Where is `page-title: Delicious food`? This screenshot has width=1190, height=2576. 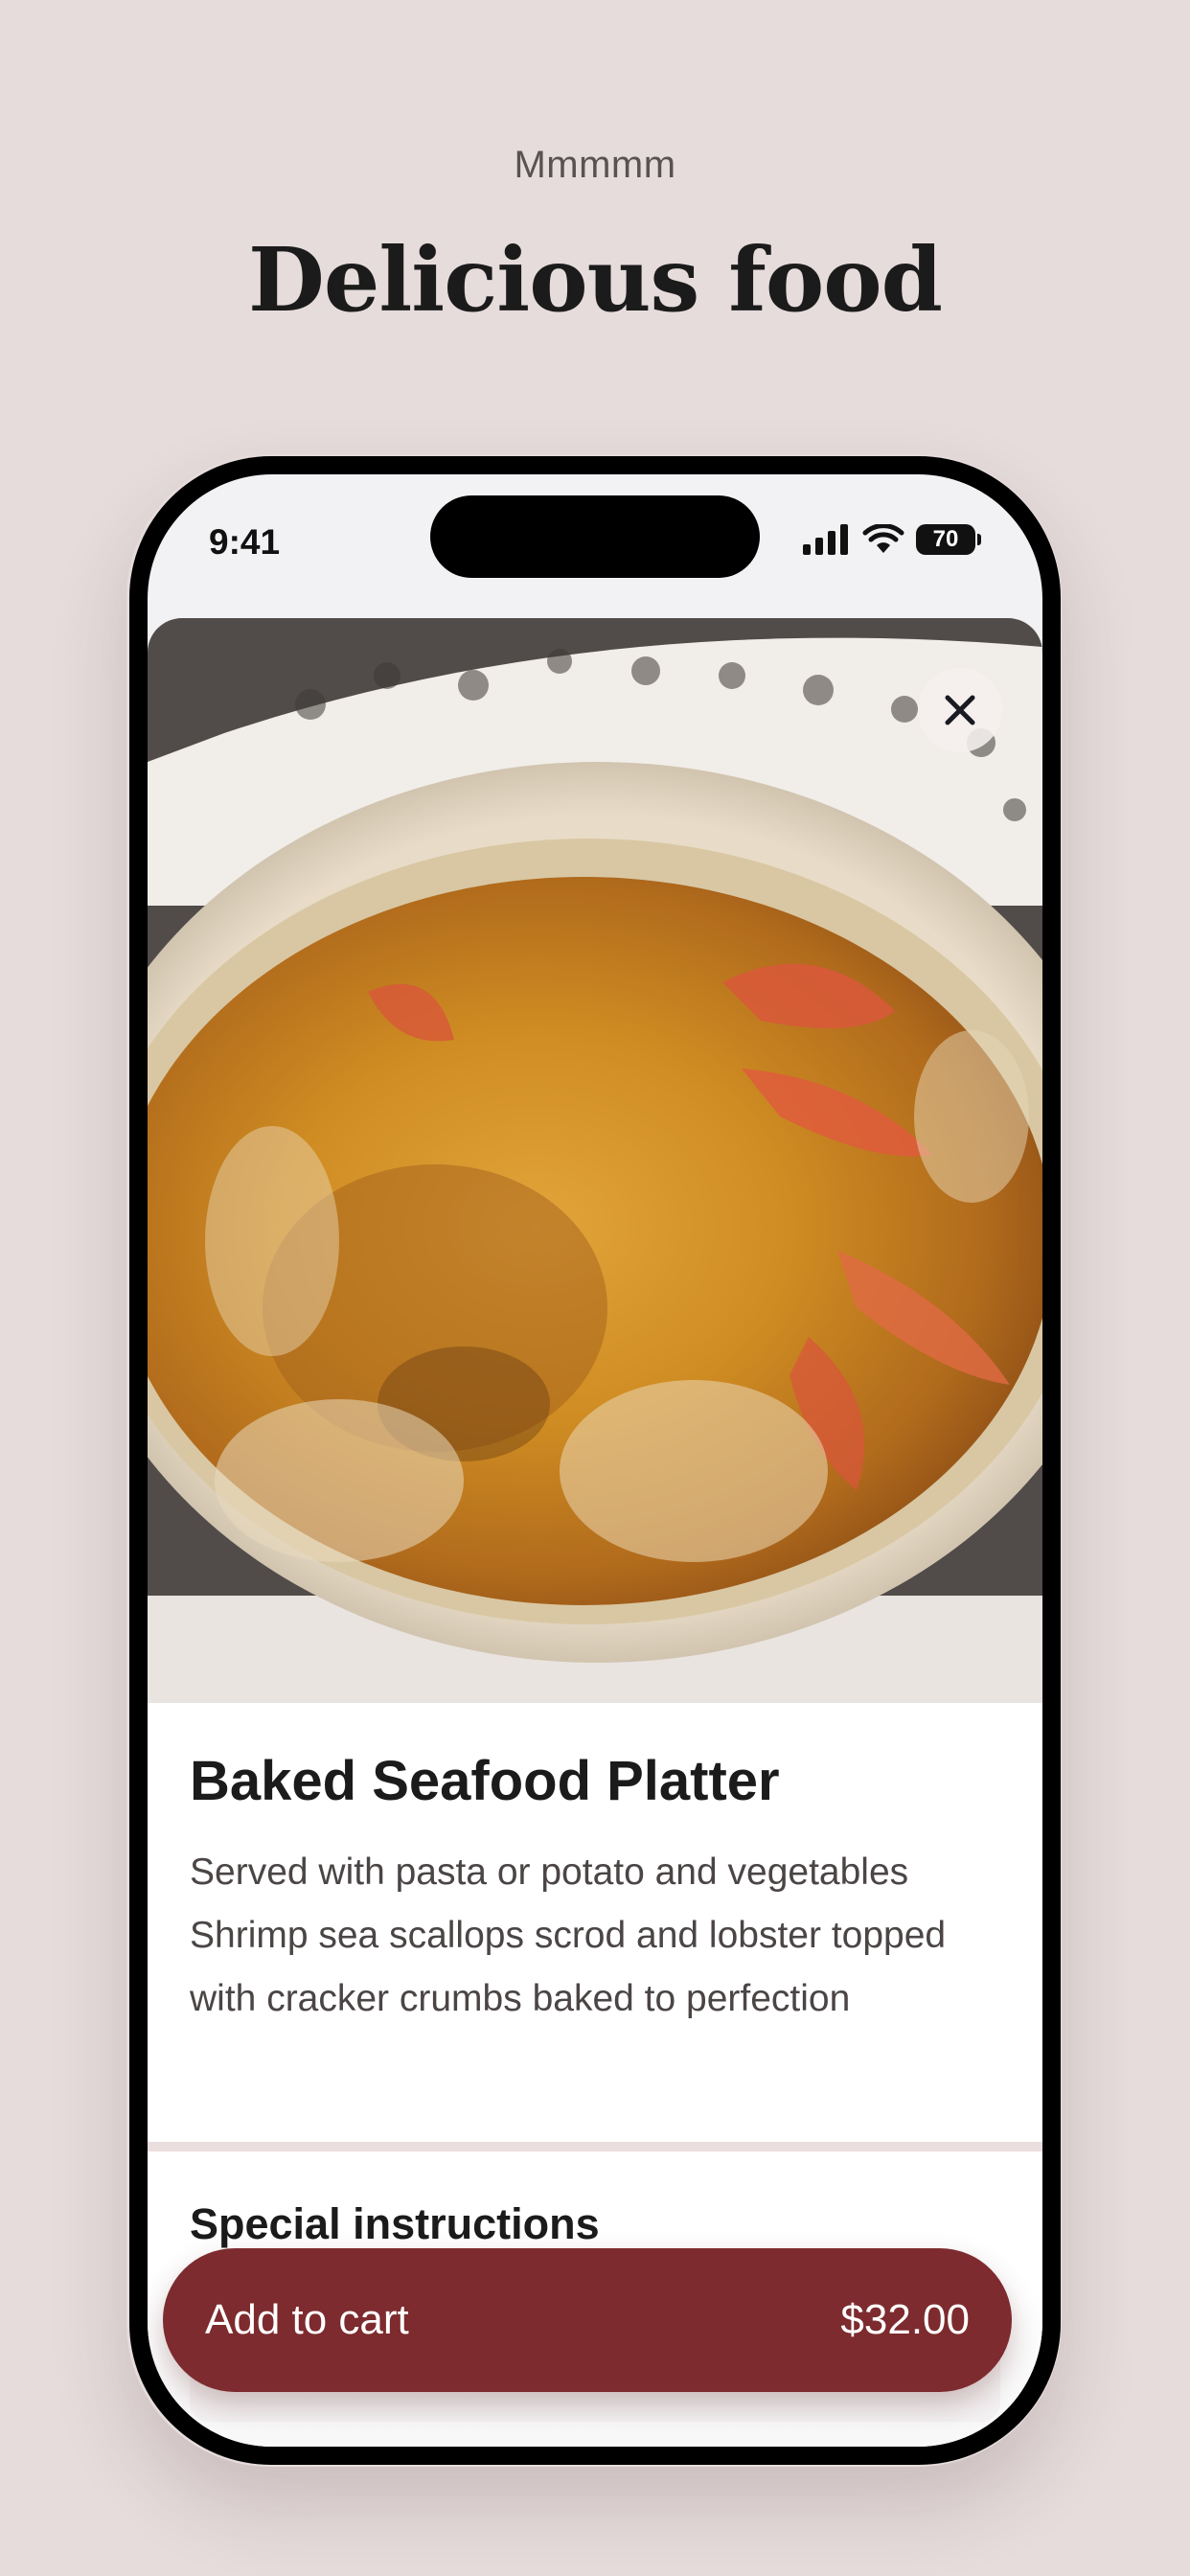 page-title: Delicious food is located at coordinates (595, 280).